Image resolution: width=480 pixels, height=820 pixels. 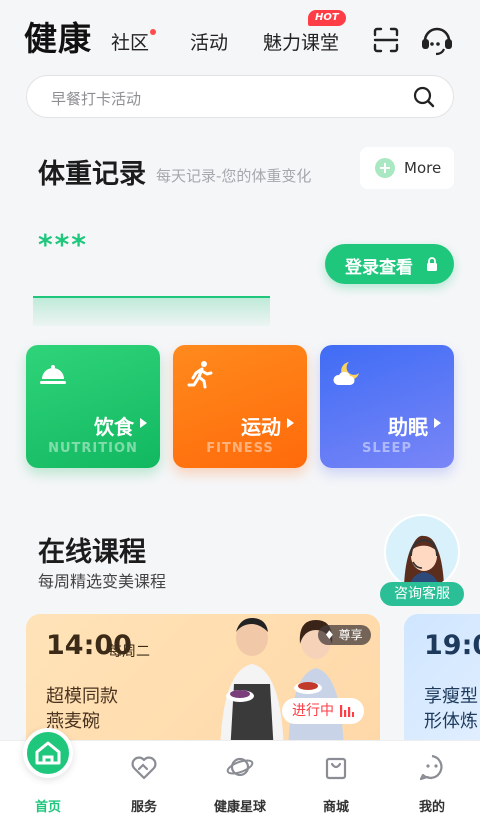 What do you see at coordinates (240, 780) in the screenshot?
I see `tab-health-planet: 健康星球` at bounding box center [240, 780].